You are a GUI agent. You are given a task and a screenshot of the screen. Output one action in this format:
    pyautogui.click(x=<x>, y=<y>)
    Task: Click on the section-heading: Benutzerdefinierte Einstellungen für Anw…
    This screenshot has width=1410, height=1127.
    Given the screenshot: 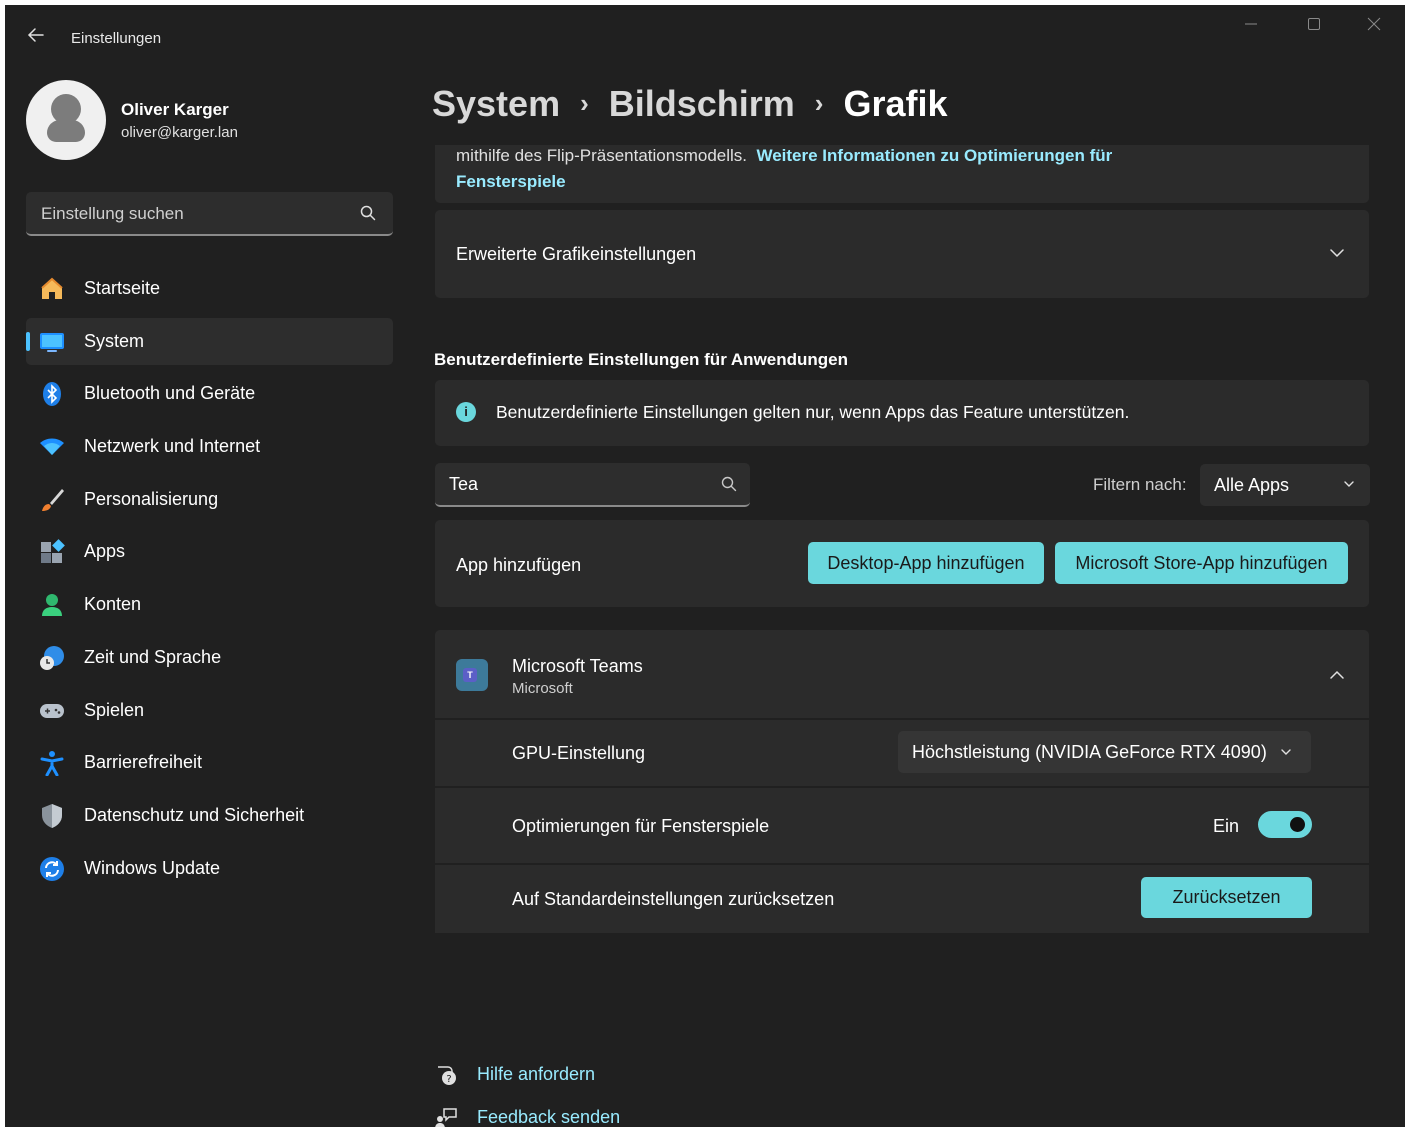 What is the action you would take?
    pyautogui.click(x=641, y=359)
    